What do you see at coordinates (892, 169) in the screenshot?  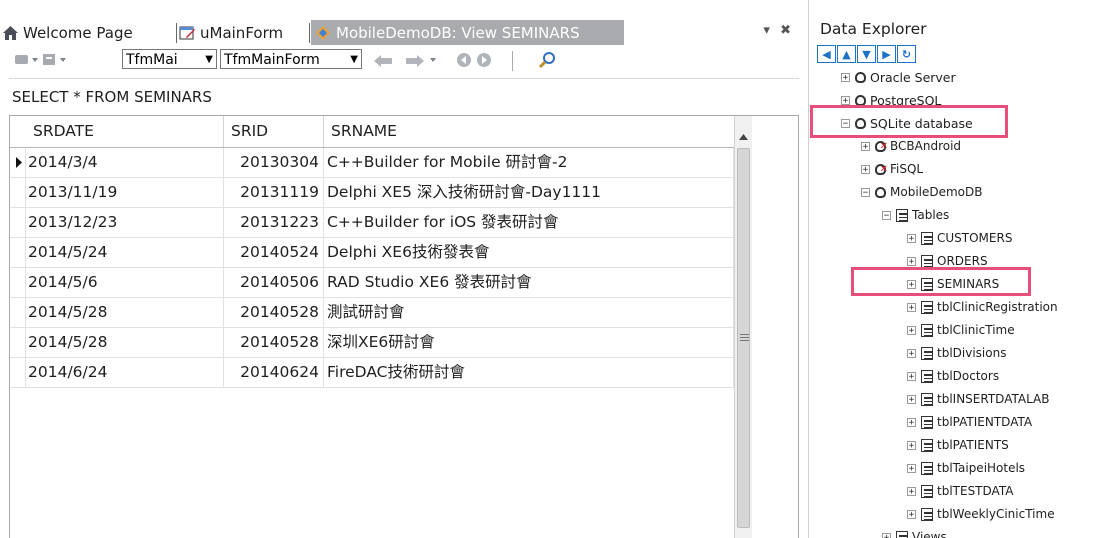 I see `tree-node-fisql: + ✕ FiSQL` at bounding box center [892, 169].